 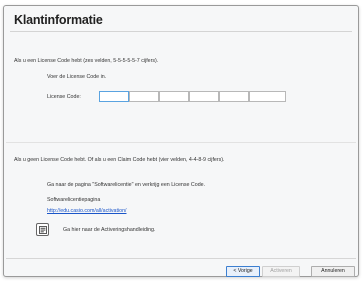 What do you see at coordinates (77, 77) in the screenshot?
I see `license-code-instruction: Voer de License Code in.` at bounding box center [77, 77].